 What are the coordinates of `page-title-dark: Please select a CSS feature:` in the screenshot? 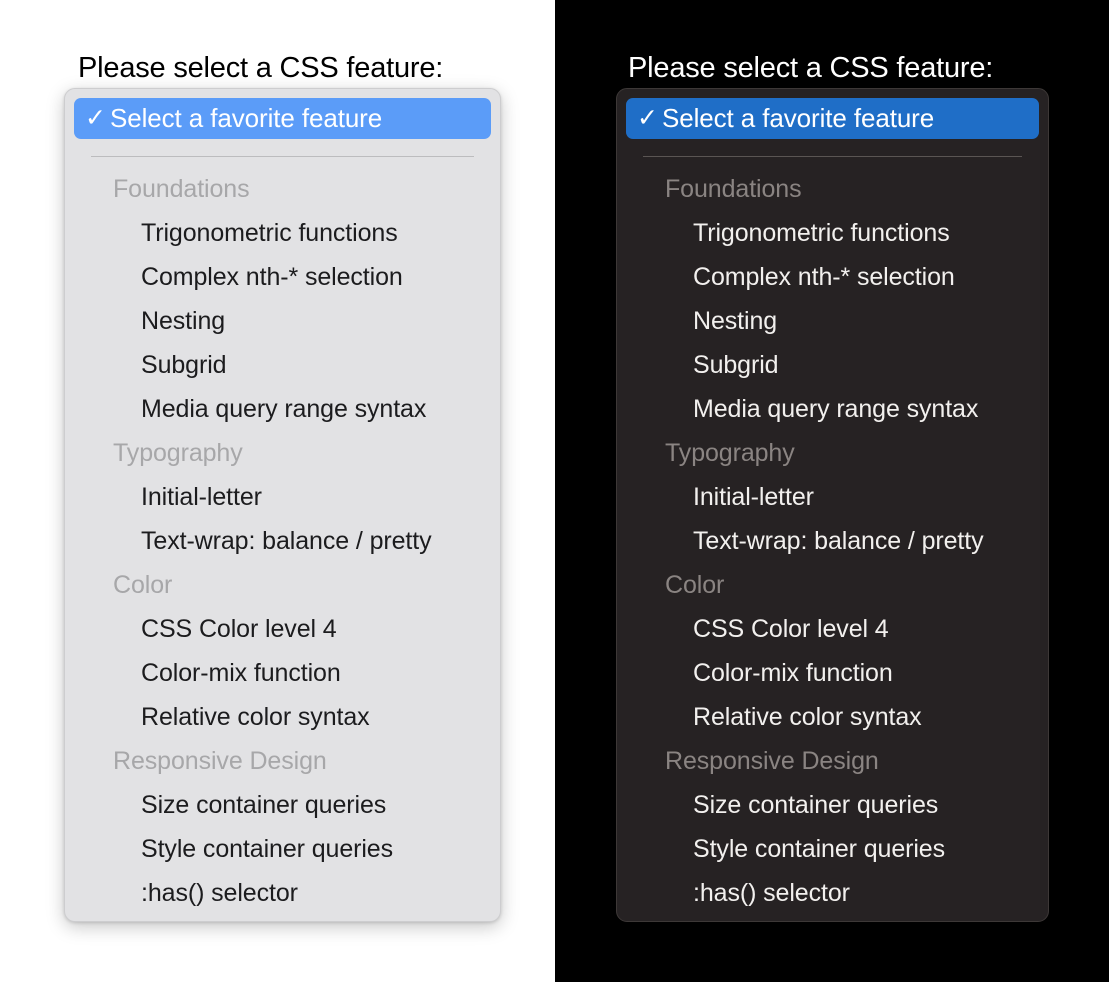 It's located at (811, 68).